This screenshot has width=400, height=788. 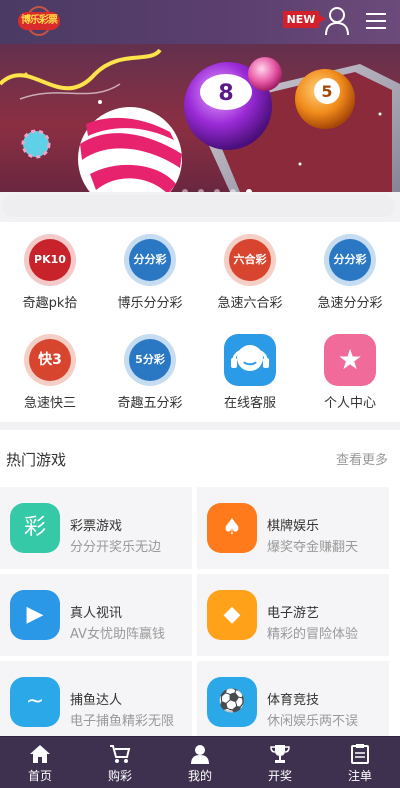 What do you see at coordinates (120, 754) in the screenshot?
I see `cart-icon` at bounding box center [120, 754].